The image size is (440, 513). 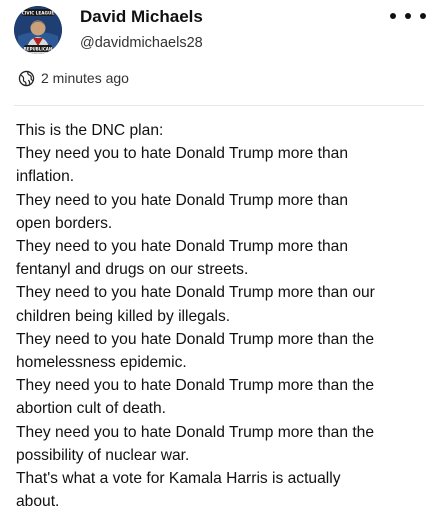 I want to click on post-meta: 2 minutes ago, so click(x=73, y=78).